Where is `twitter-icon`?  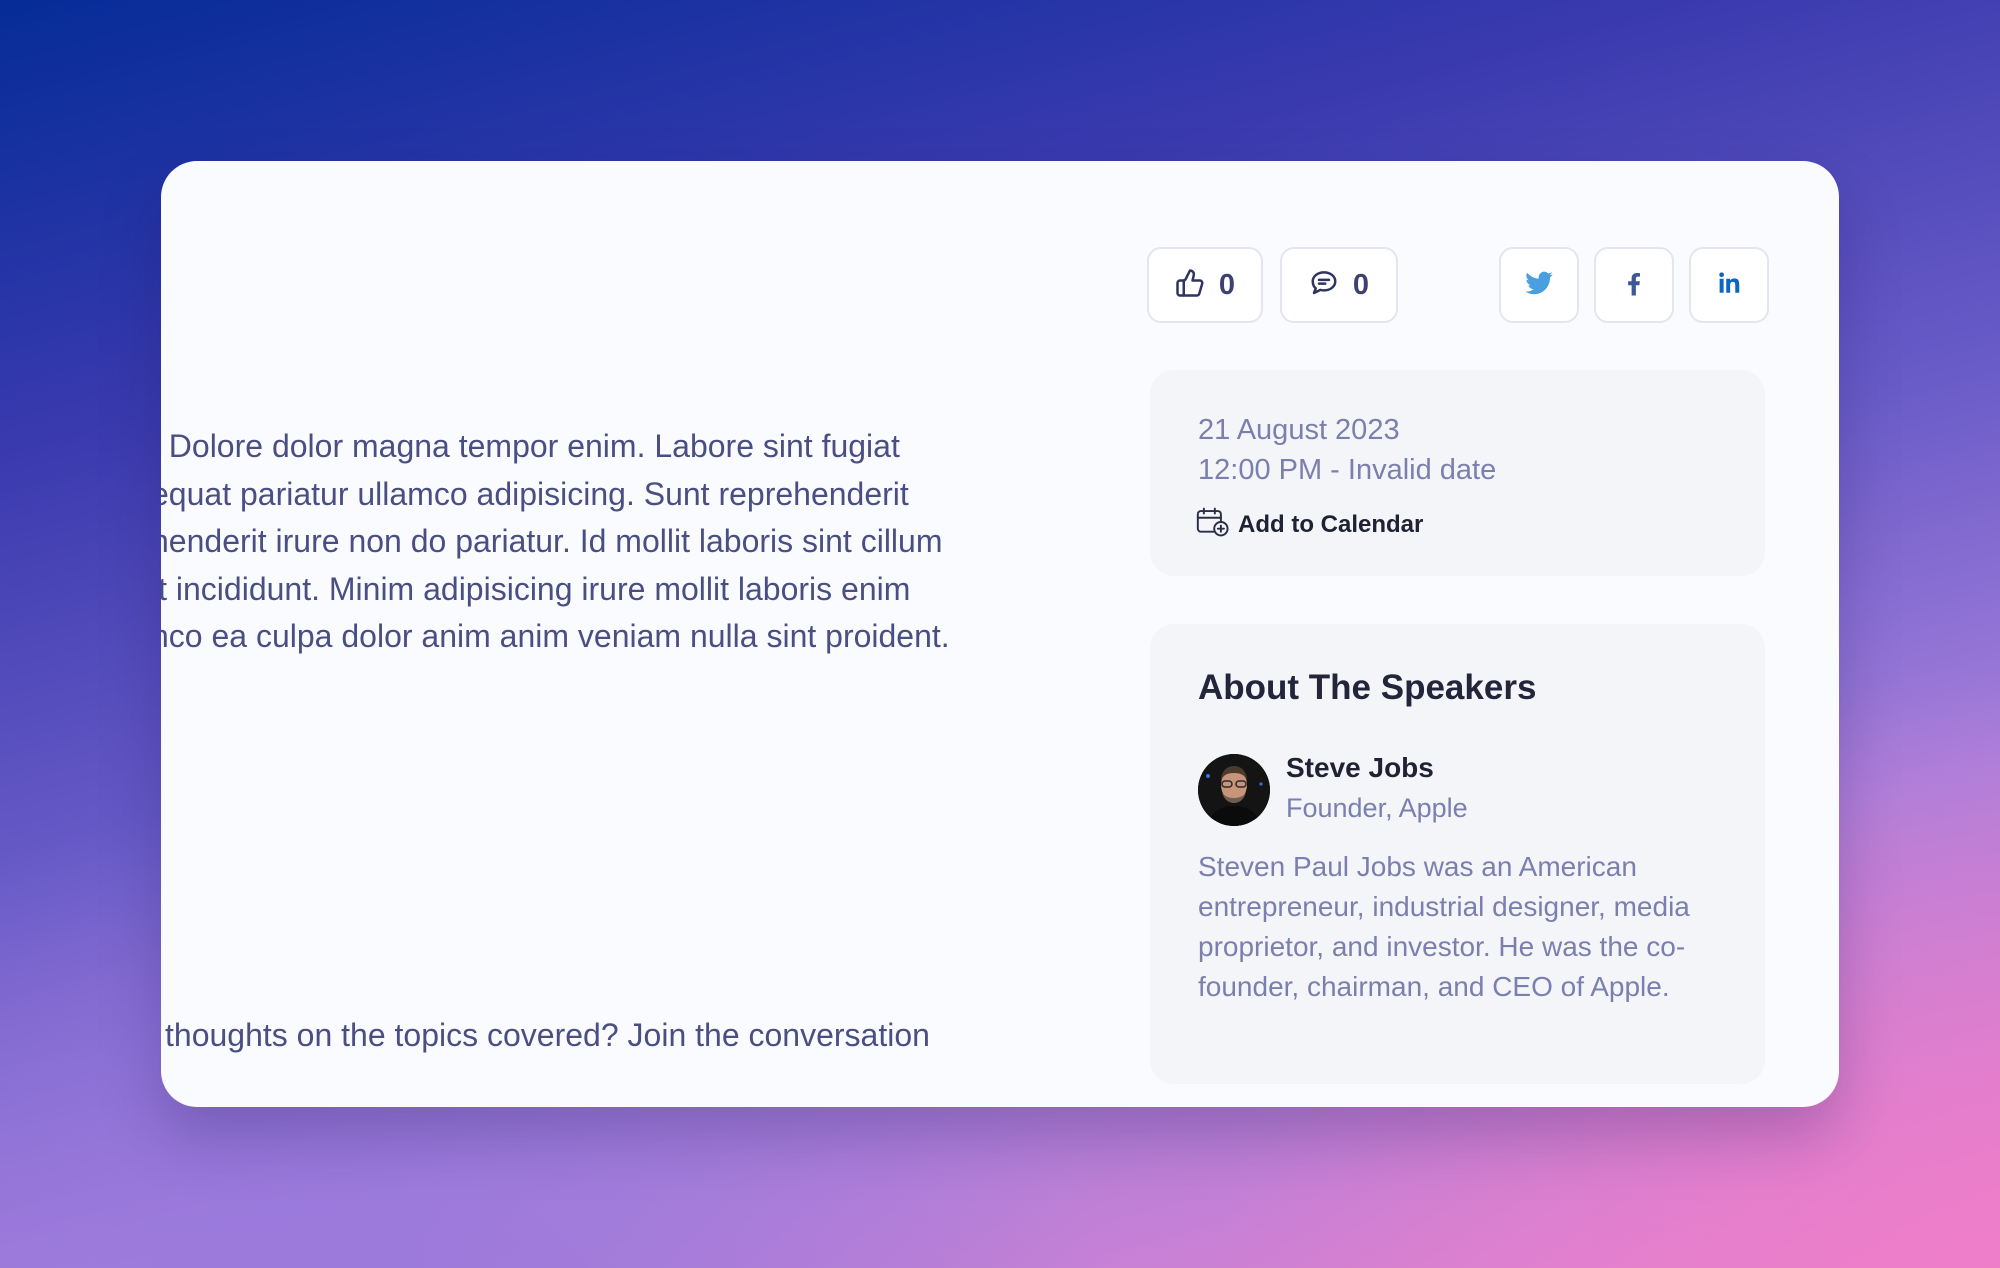 twitter-icon is located at coordinates (1539, 285).